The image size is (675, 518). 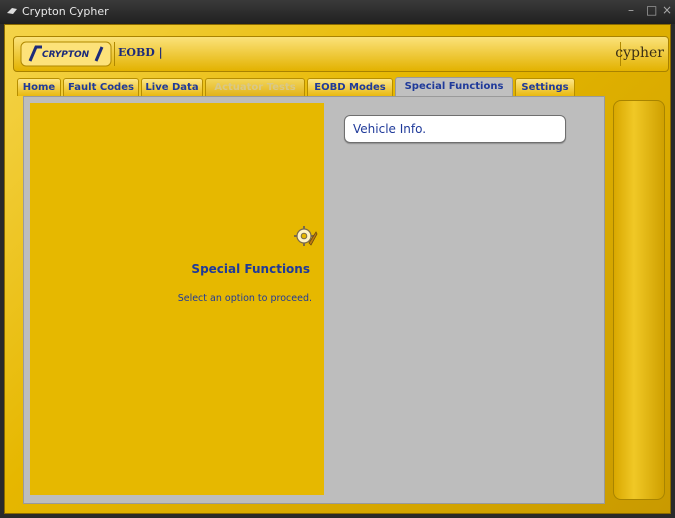 What do you see at coordinates (114, 54) in the screenshot?
I see `header-divider` at bounding box center [114, 54].